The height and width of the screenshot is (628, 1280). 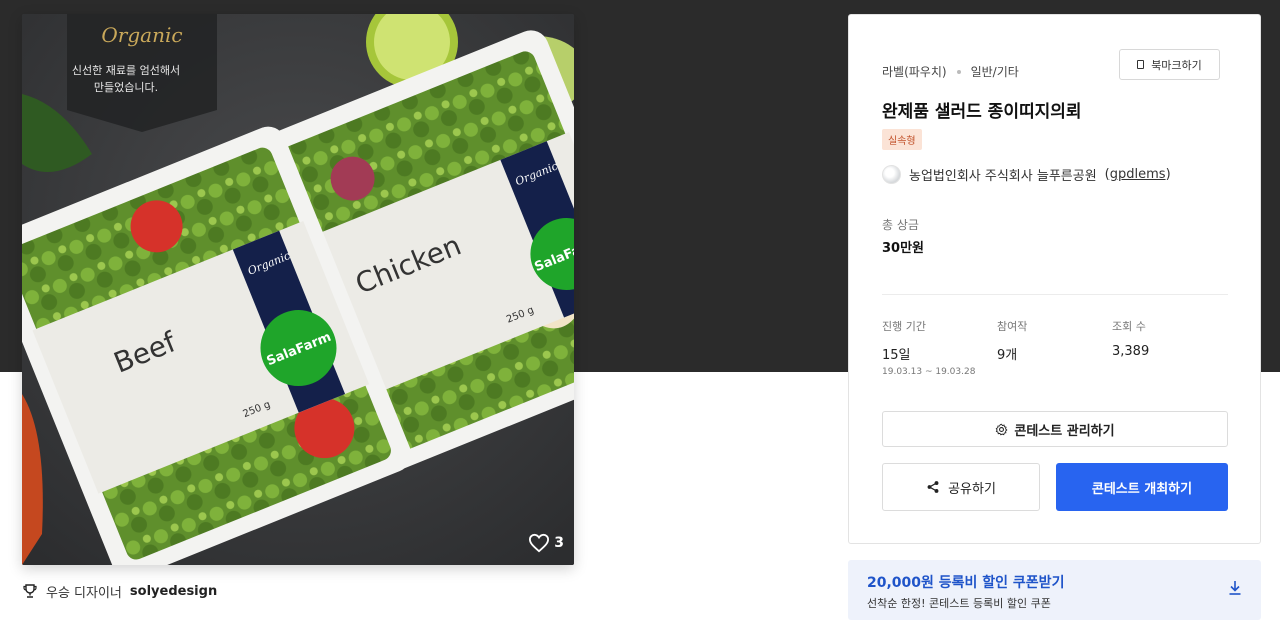 I want to click on like-counter: 3, so click(x=546, y=543).